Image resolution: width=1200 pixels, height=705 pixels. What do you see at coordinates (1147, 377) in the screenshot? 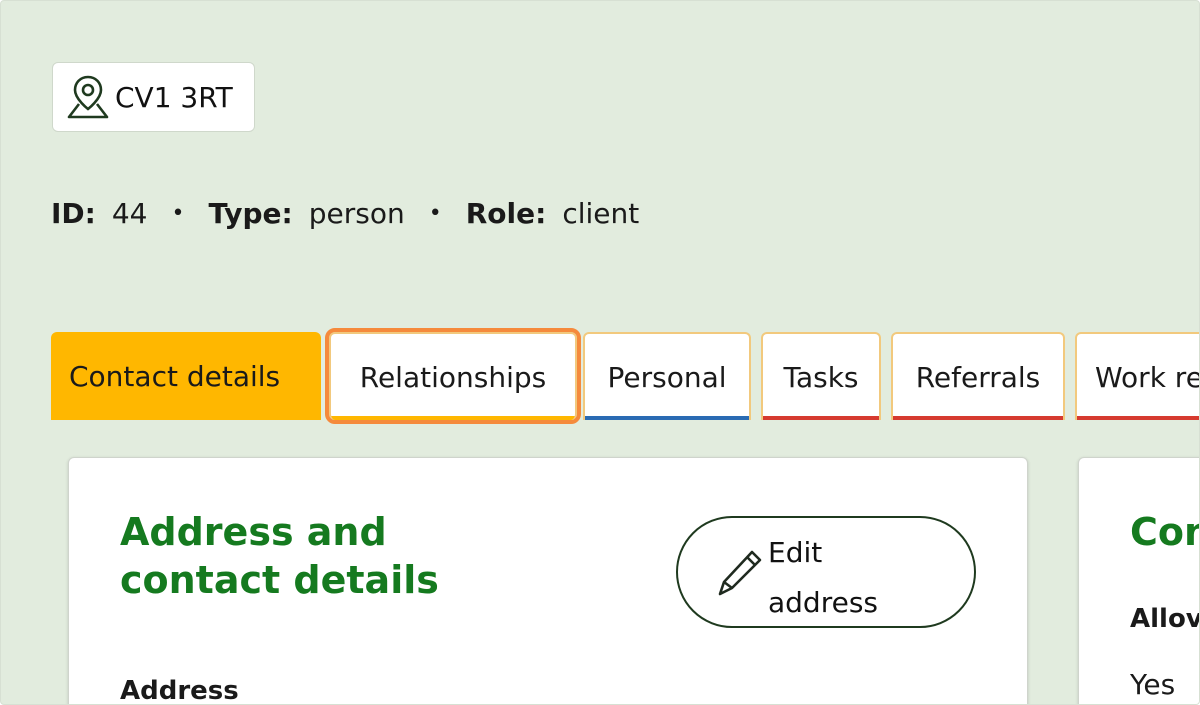
I see `tab-label: Work re` at bounding box center [1147, 377].